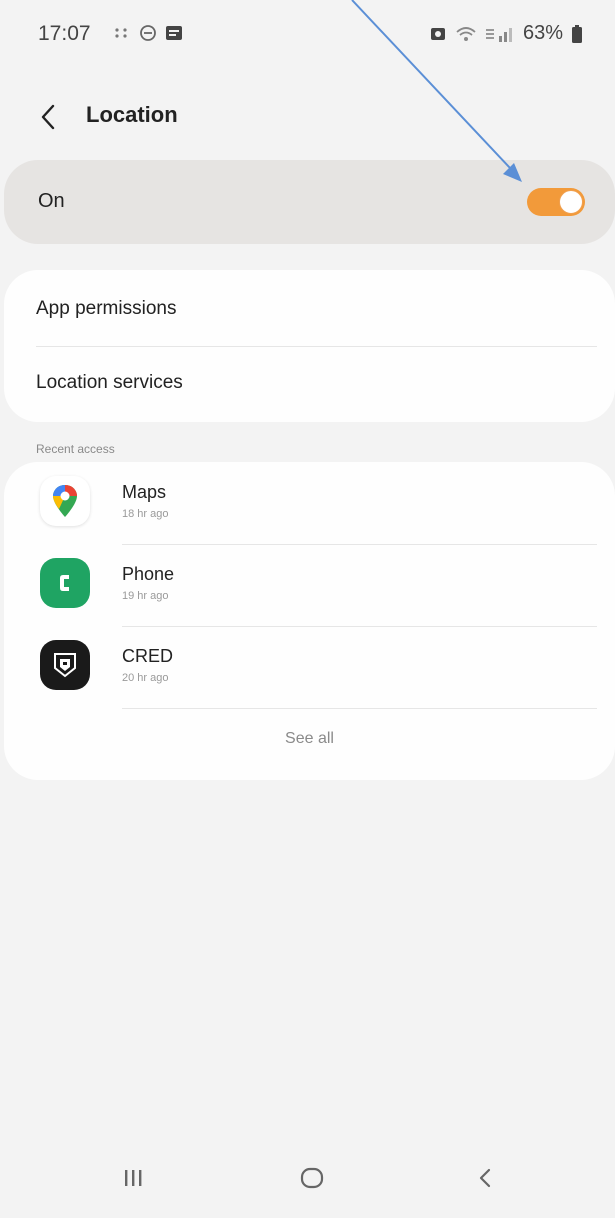 This screenshot has height=1218, width=615. What do you see at coordinates (148, 656) in the screenshot?
I see `app-name: CRED` at bounding box center [148, 656].